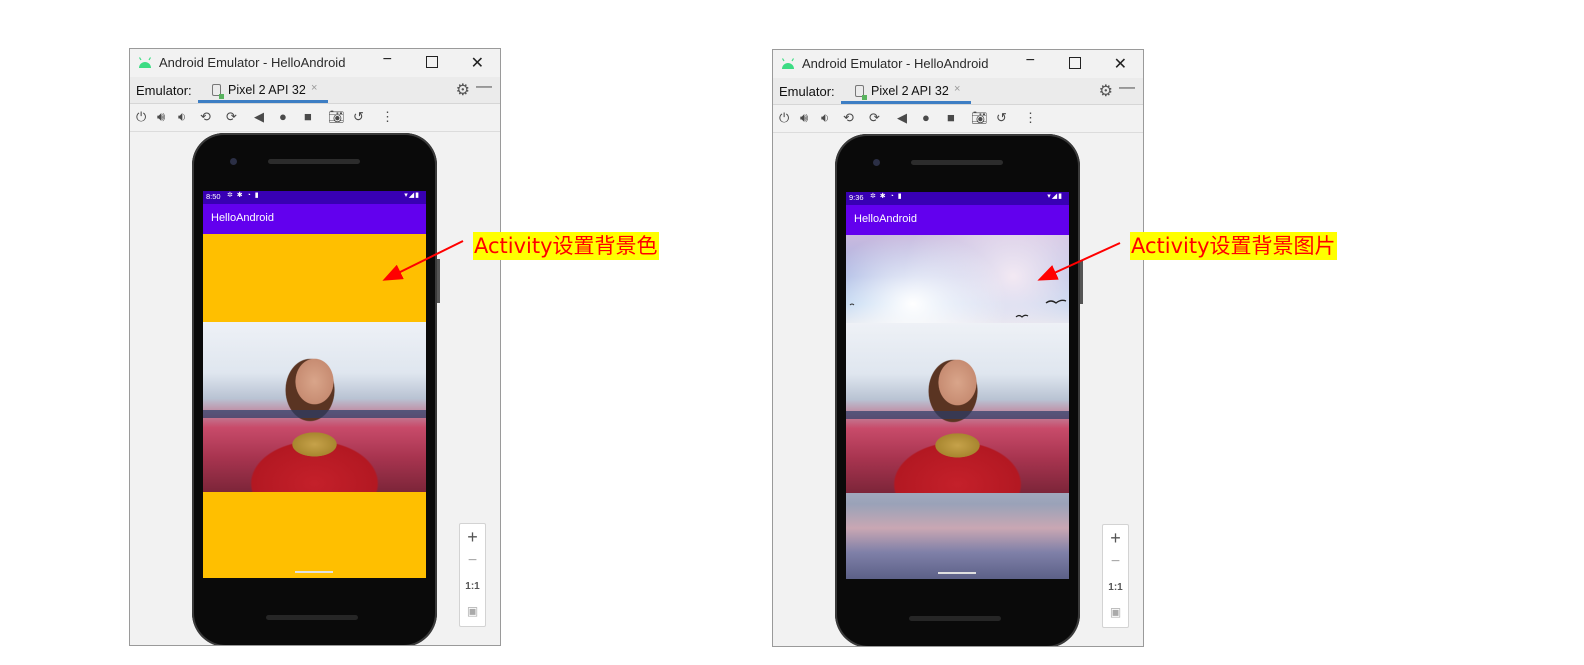 The width and height of the screenshot is (1584, 665). I want to click on arrow-left, so click(423, 260).